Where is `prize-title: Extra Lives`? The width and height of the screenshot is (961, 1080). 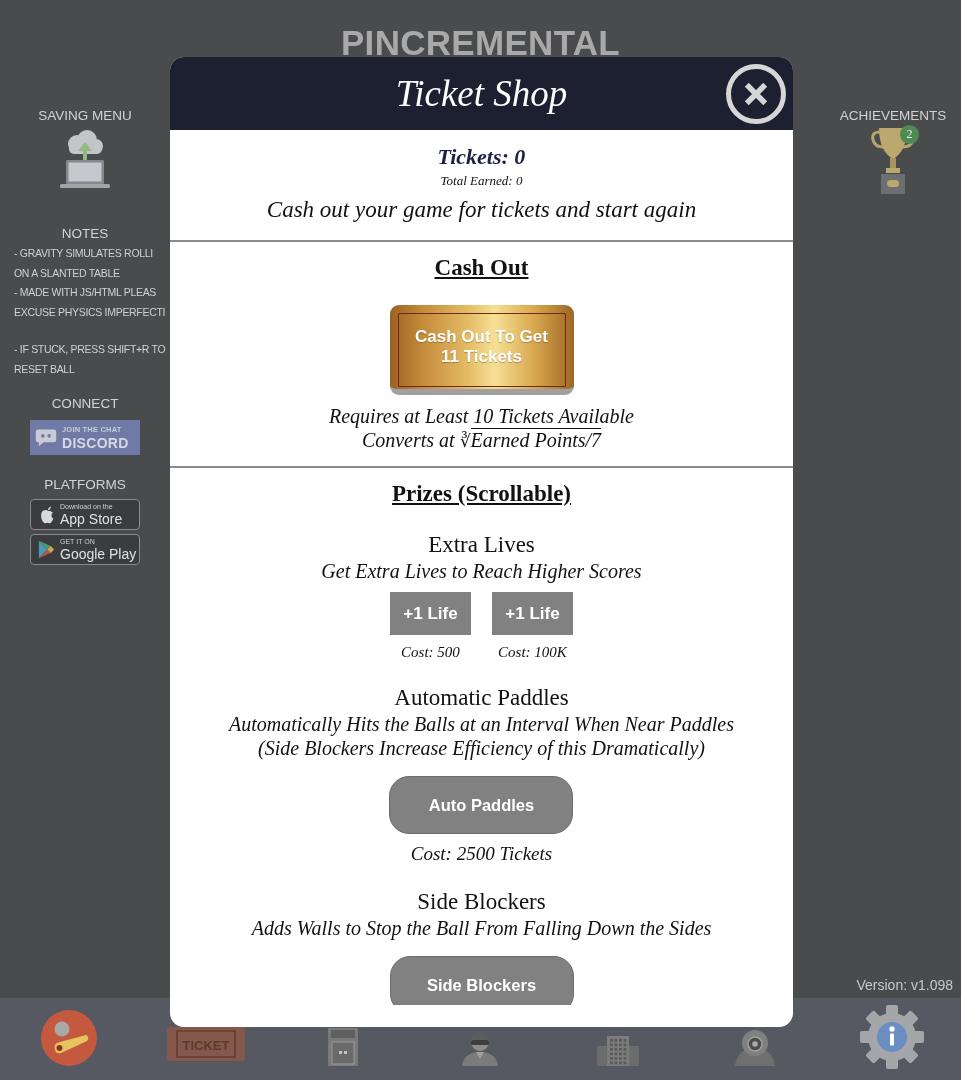
prize-title: Extra Lives is located at coordinates (481, 545).